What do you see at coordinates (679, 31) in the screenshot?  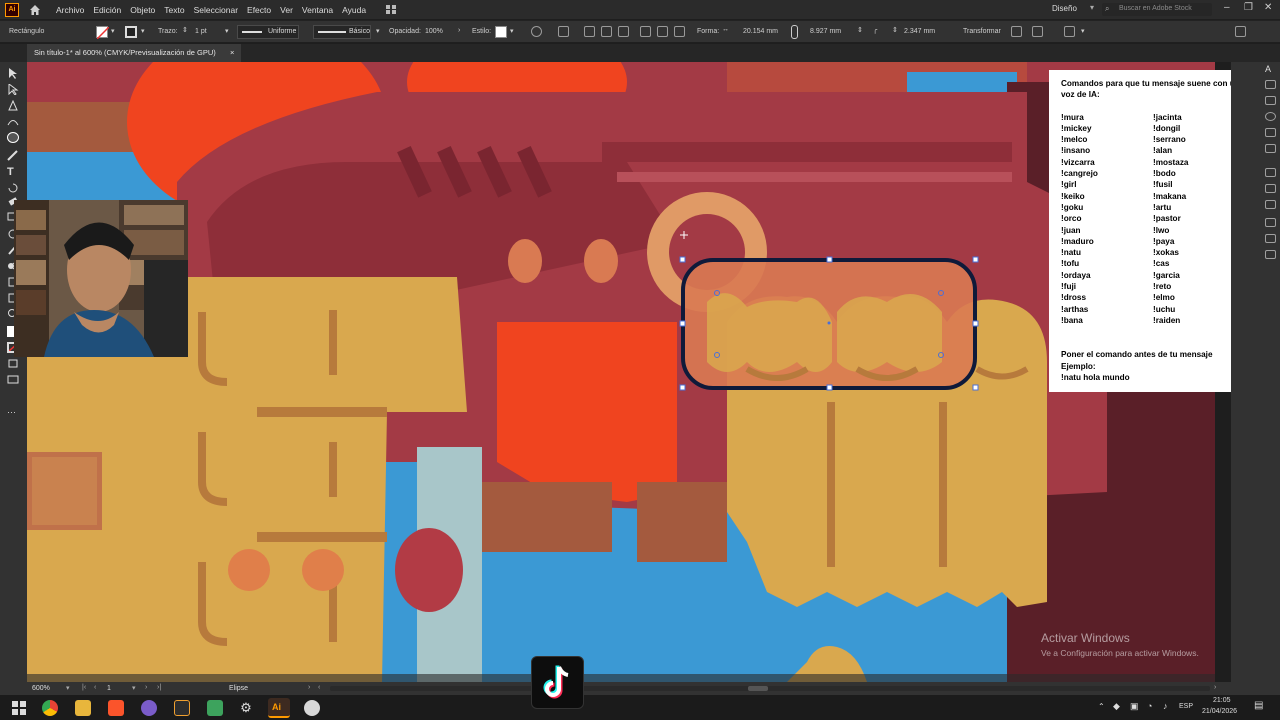 I see `align-bottom-icon` at bounding box center [679, 31].